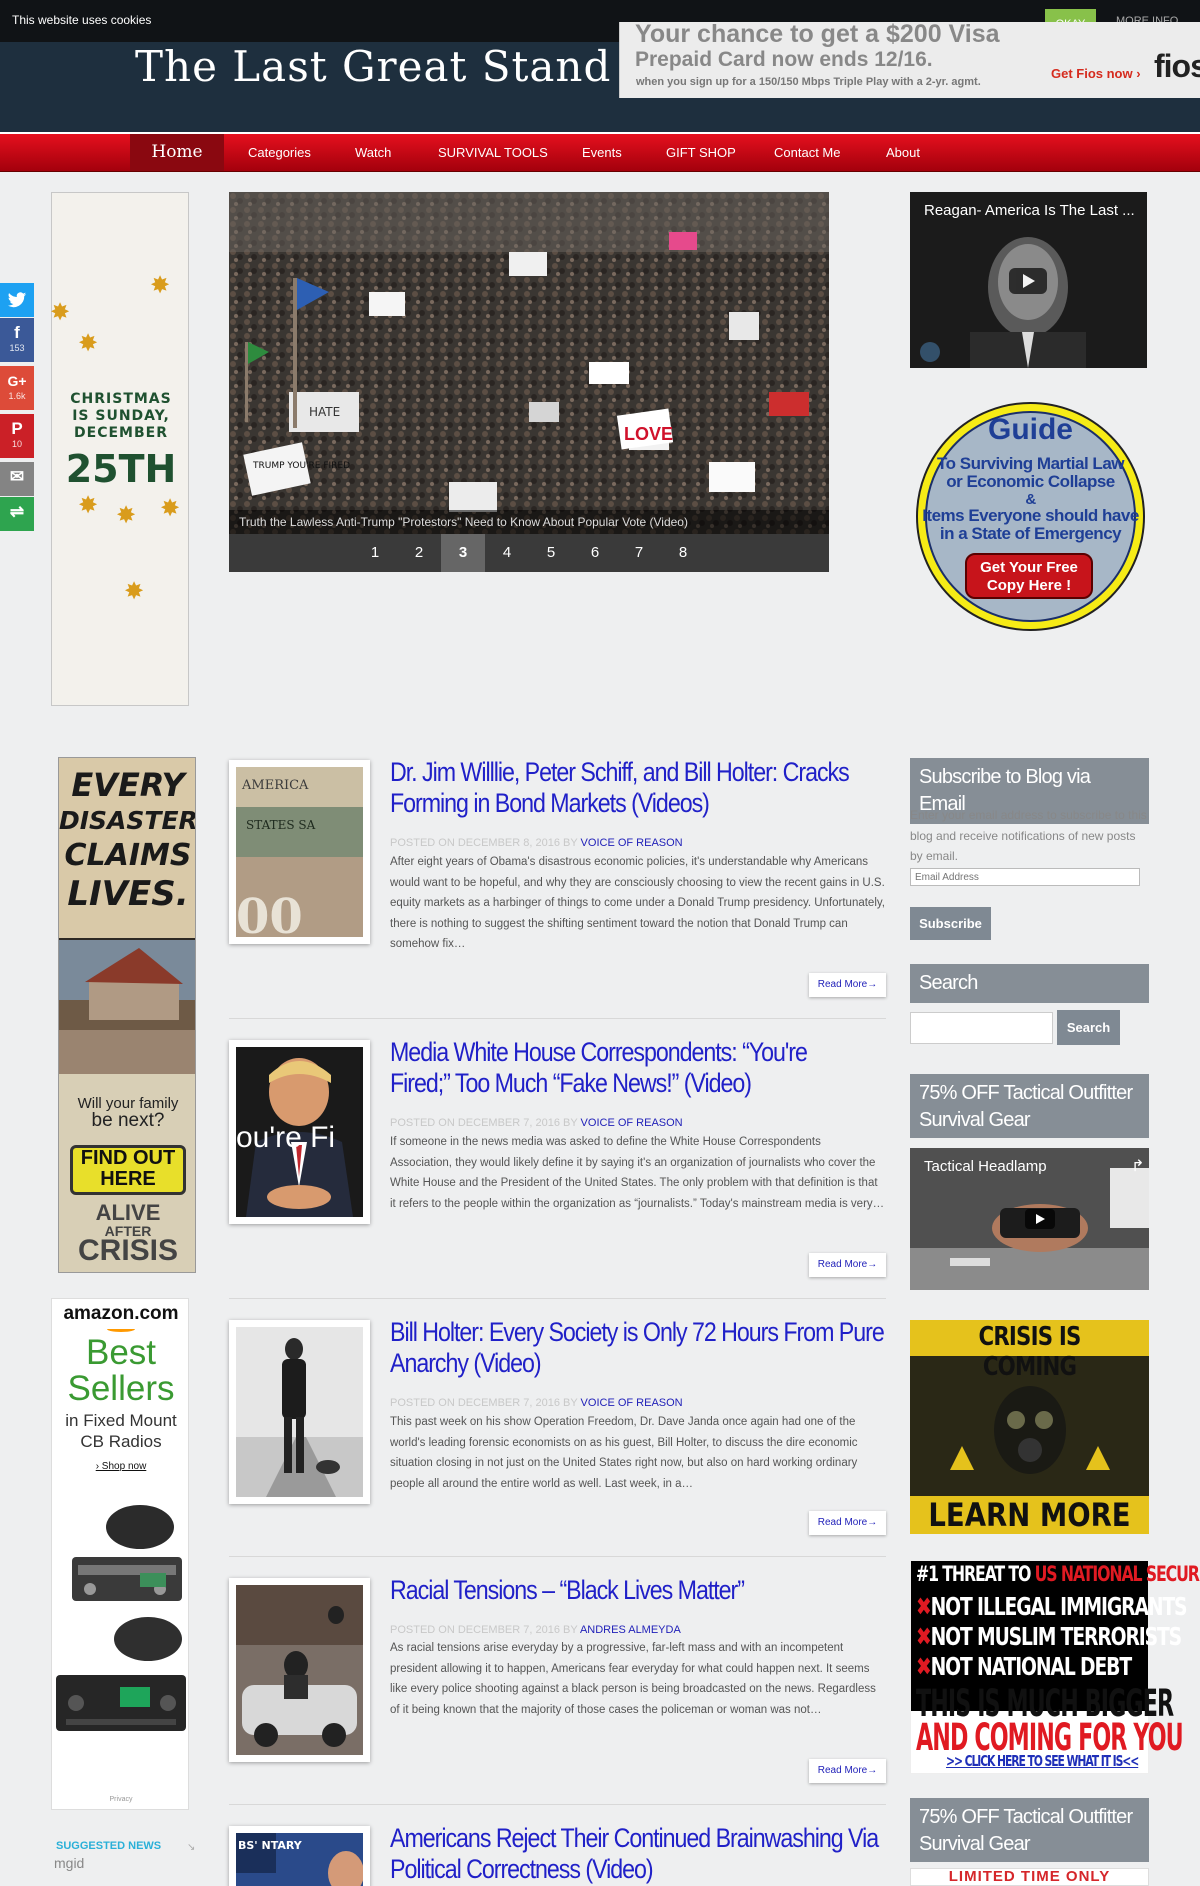 This screenshot has height=1886, width=1200. I want to click on xmas-line-1: CHRISTMAS, so click(121, 399).